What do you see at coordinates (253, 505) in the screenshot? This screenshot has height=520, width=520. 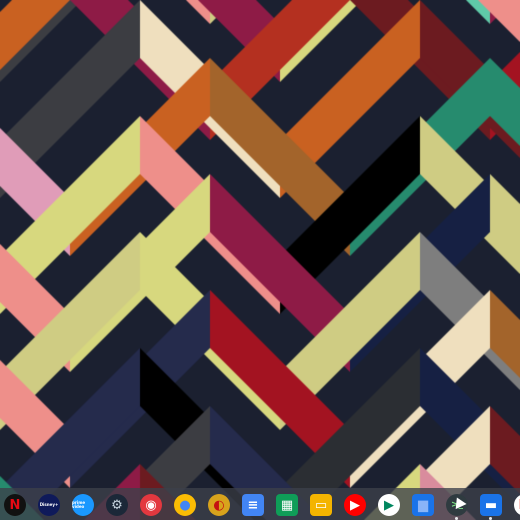 I see `google-docs-icon: ≡` at bounding box center [253, 505].